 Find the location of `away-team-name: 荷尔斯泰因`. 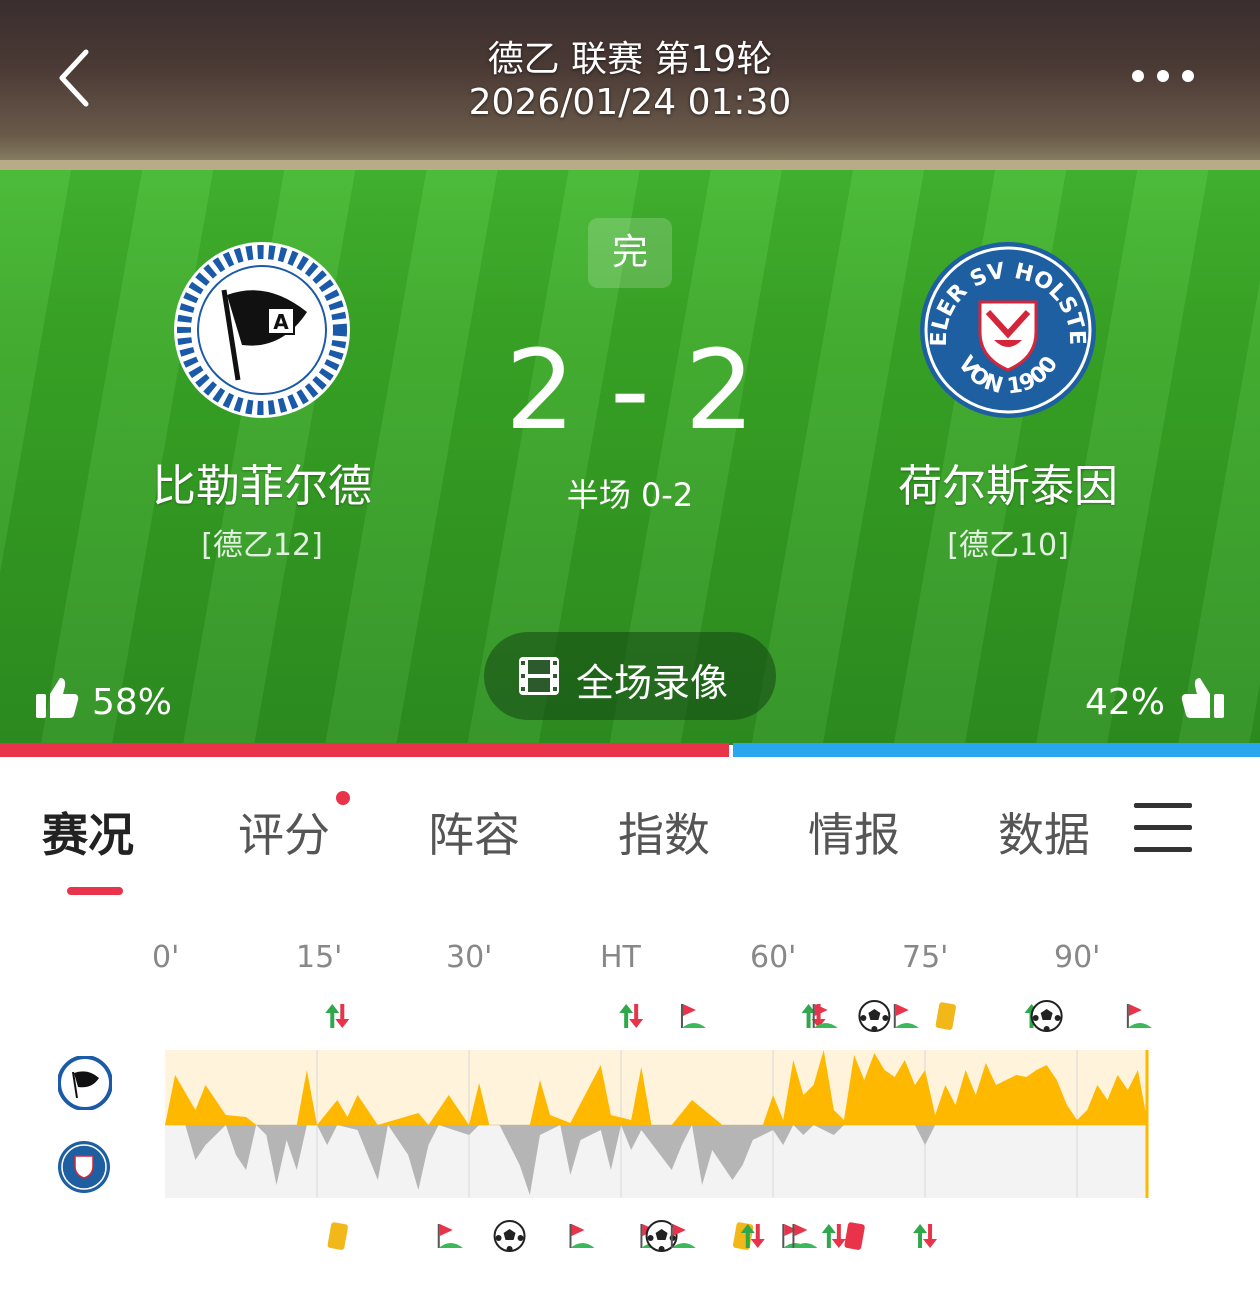

away-team-name: 荷尔斯泰因 is located at coordinates (1008, 482).